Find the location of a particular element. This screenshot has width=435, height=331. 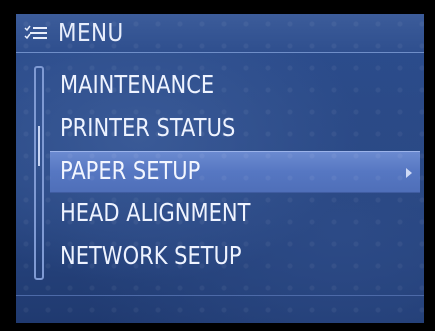

submenu-arrow-icon is located at coordinates (409, 173).